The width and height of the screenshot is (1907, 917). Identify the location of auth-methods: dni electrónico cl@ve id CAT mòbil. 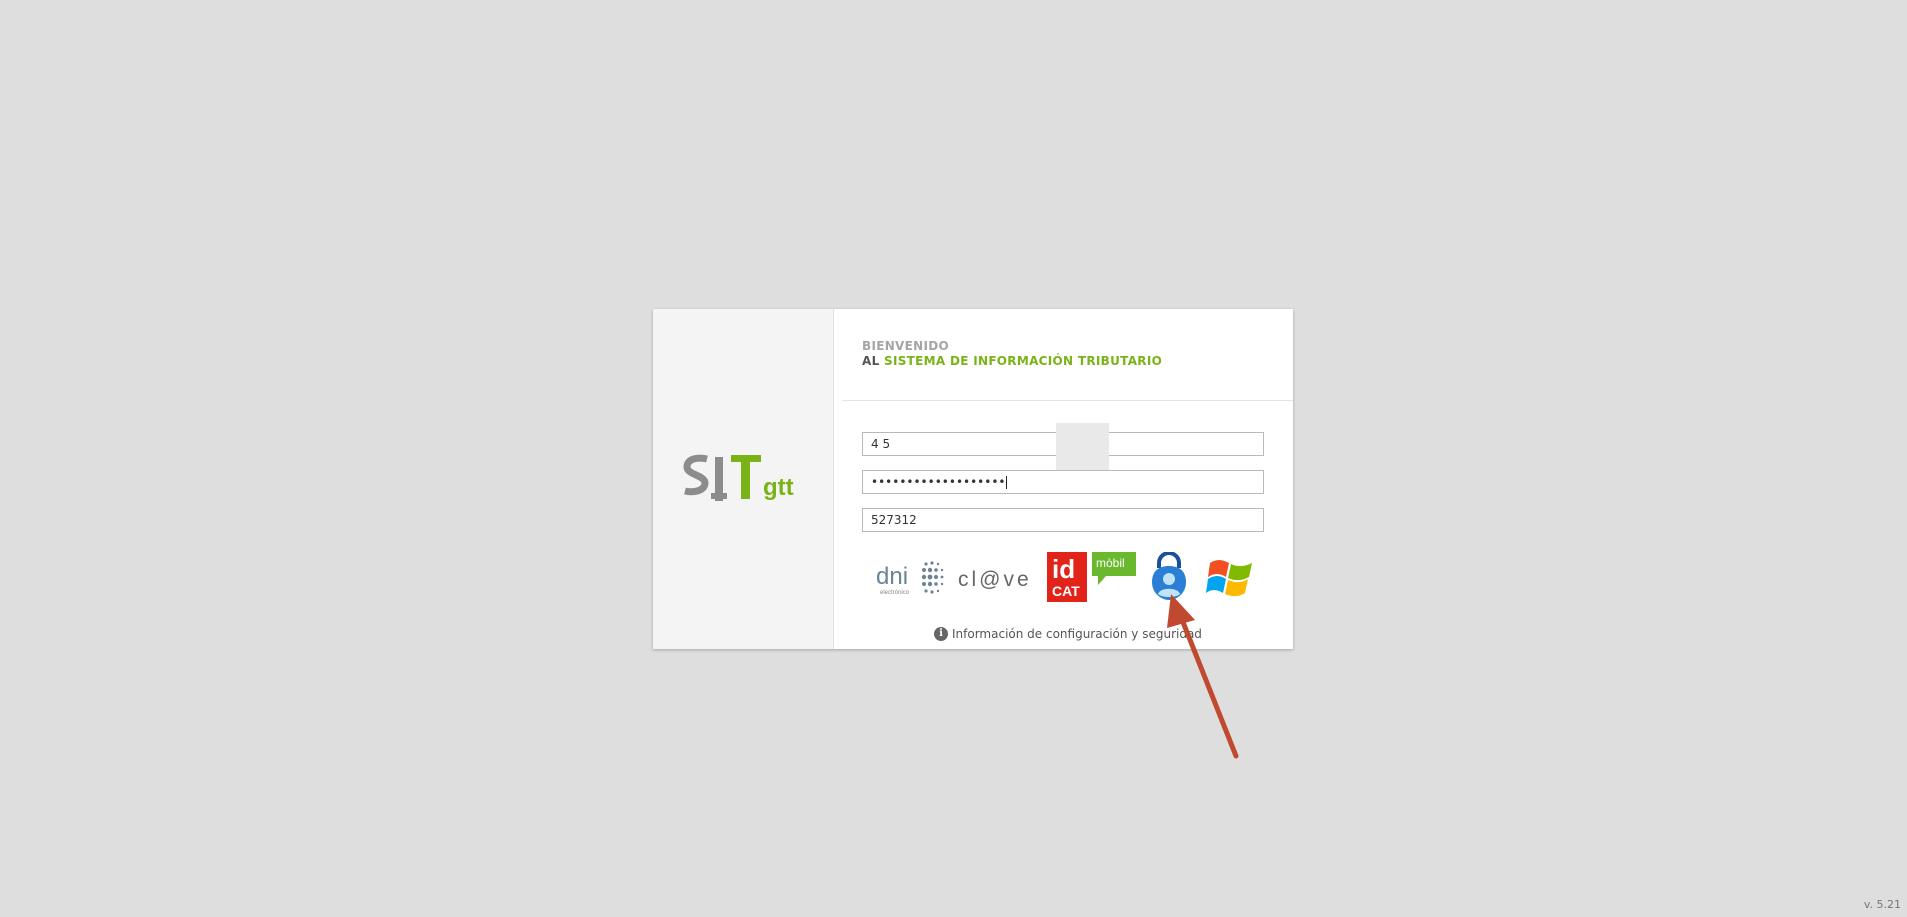
(1071, 580).